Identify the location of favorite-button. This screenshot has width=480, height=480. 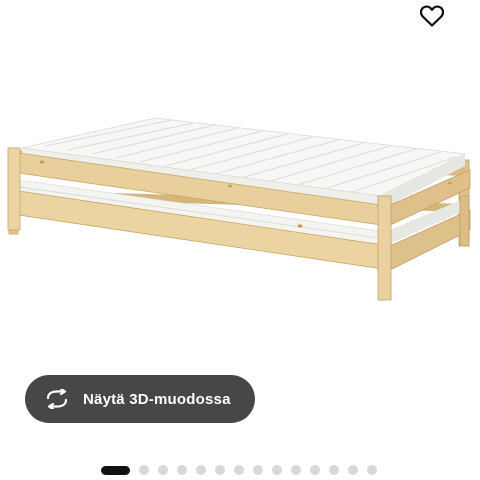
(432, 16).